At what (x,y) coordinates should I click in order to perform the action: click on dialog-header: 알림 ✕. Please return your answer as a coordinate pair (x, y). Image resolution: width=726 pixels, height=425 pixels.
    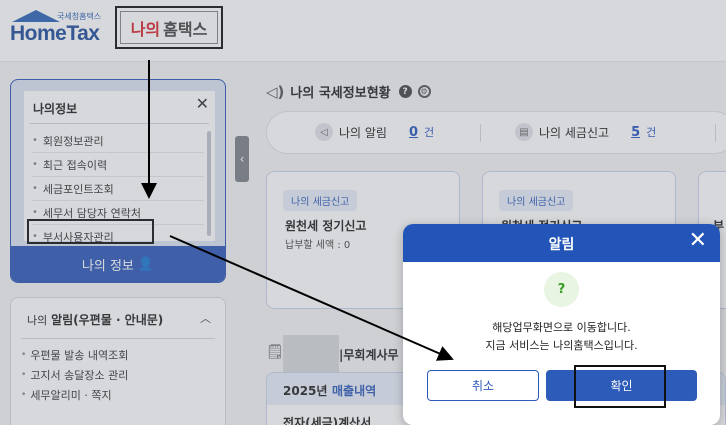
    Looking at the image, I should click on (561, 243).